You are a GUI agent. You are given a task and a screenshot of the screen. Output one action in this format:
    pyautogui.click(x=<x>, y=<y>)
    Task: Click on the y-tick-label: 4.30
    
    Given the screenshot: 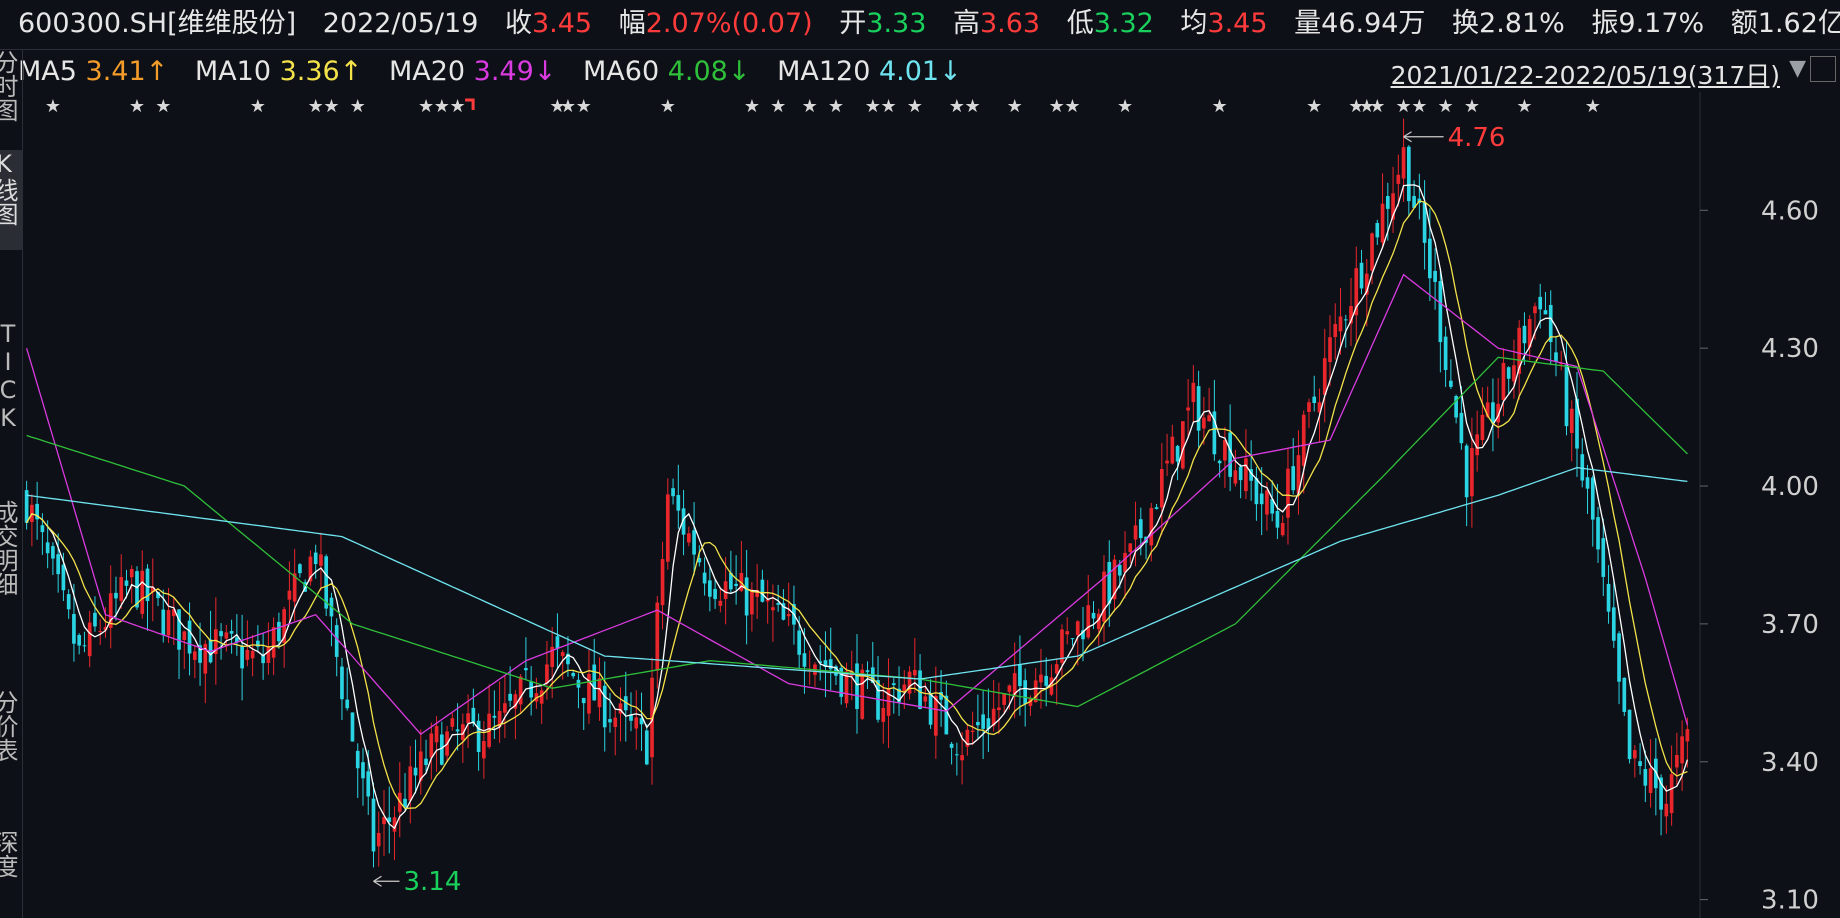 What is the action you would take?
    pyautogui.click(x=1790, y=349)
    